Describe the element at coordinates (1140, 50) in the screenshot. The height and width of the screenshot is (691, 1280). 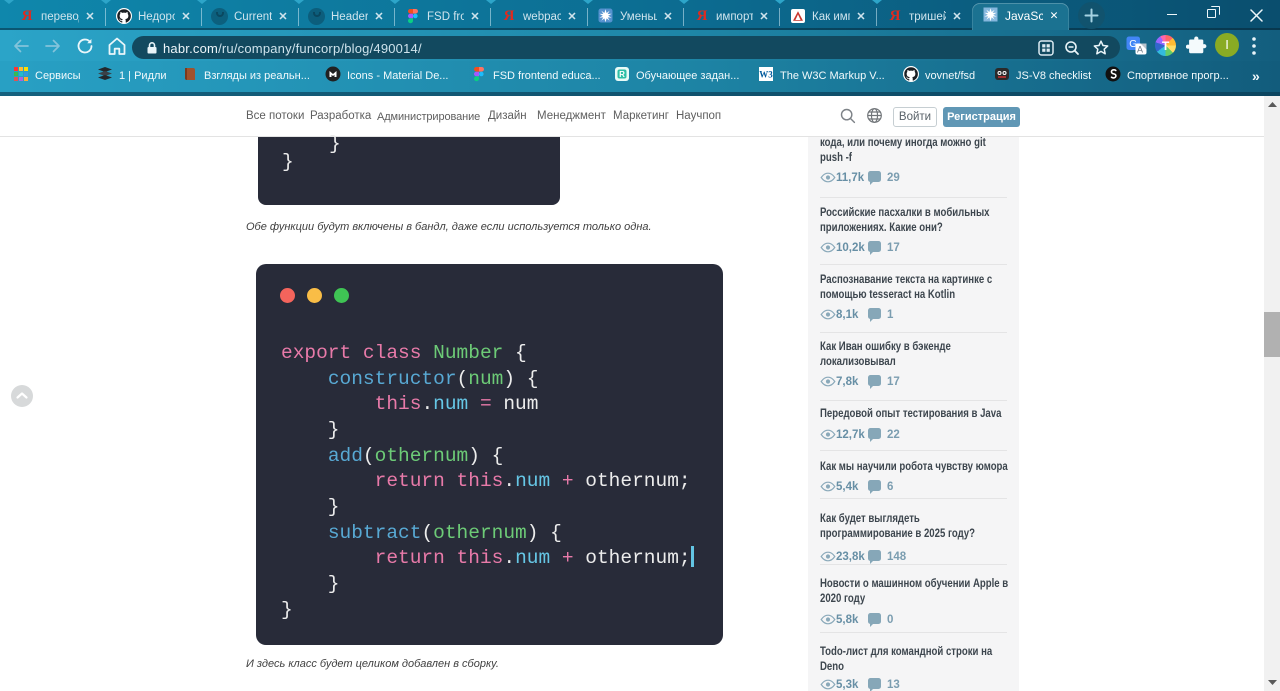
I see `svg-text: A` at that location.